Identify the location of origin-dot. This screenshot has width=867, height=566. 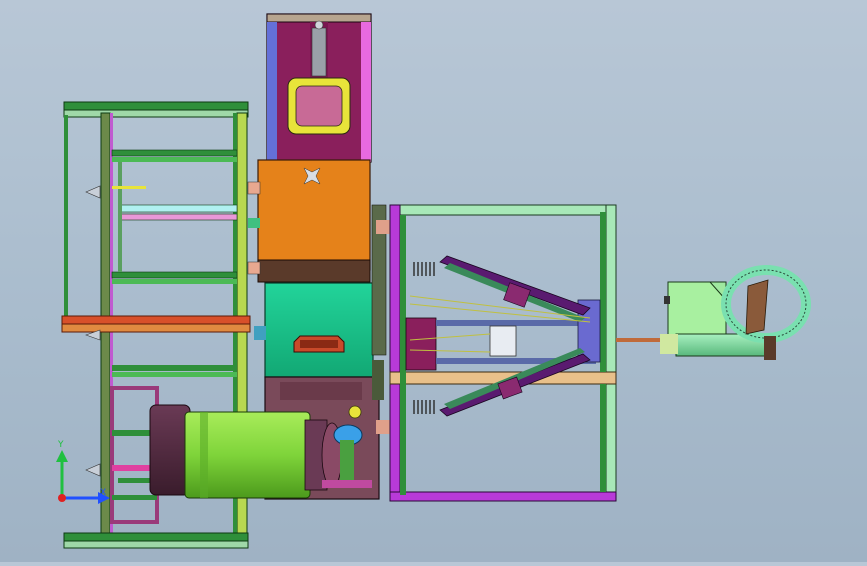
(62, 498).